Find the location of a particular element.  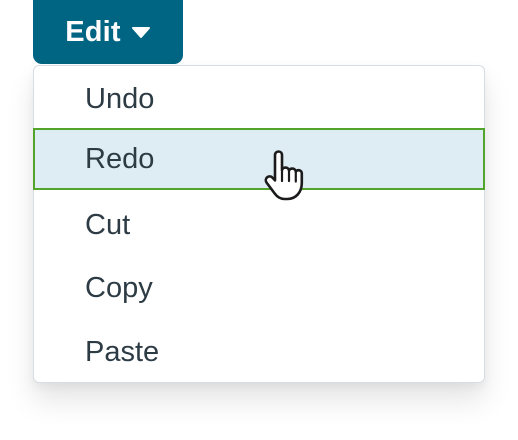

menu-item-copy: Copy is located at coordinates (259, 288).